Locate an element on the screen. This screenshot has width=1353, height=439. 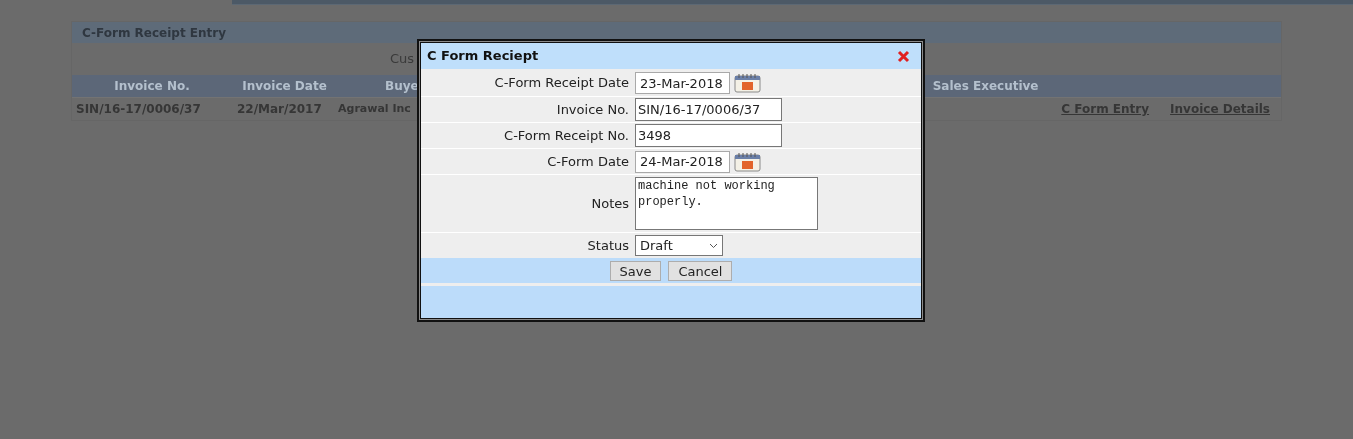
panel-title: C-Form Receipt Entry is located at coordinates (154, 33).